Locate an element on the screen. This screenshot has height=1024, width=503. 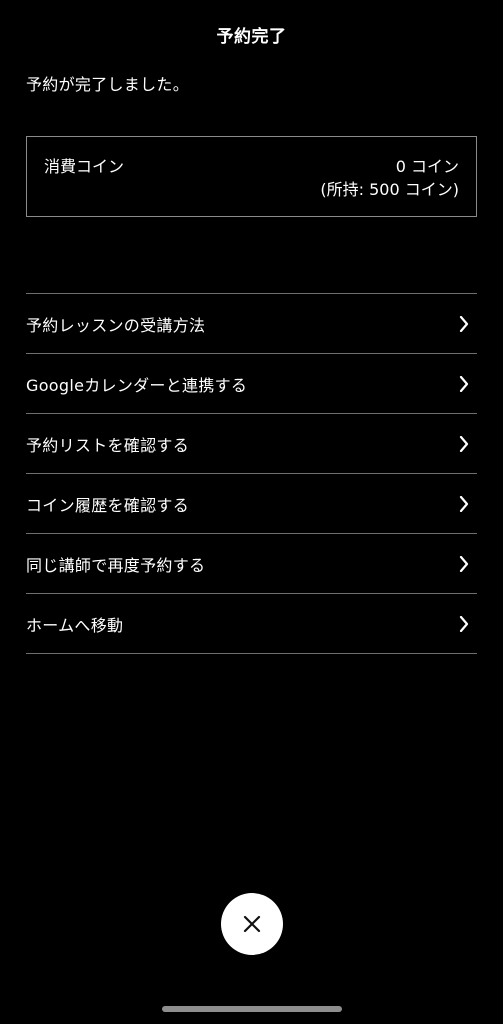
close-icon is located at coordinates (252, 924).